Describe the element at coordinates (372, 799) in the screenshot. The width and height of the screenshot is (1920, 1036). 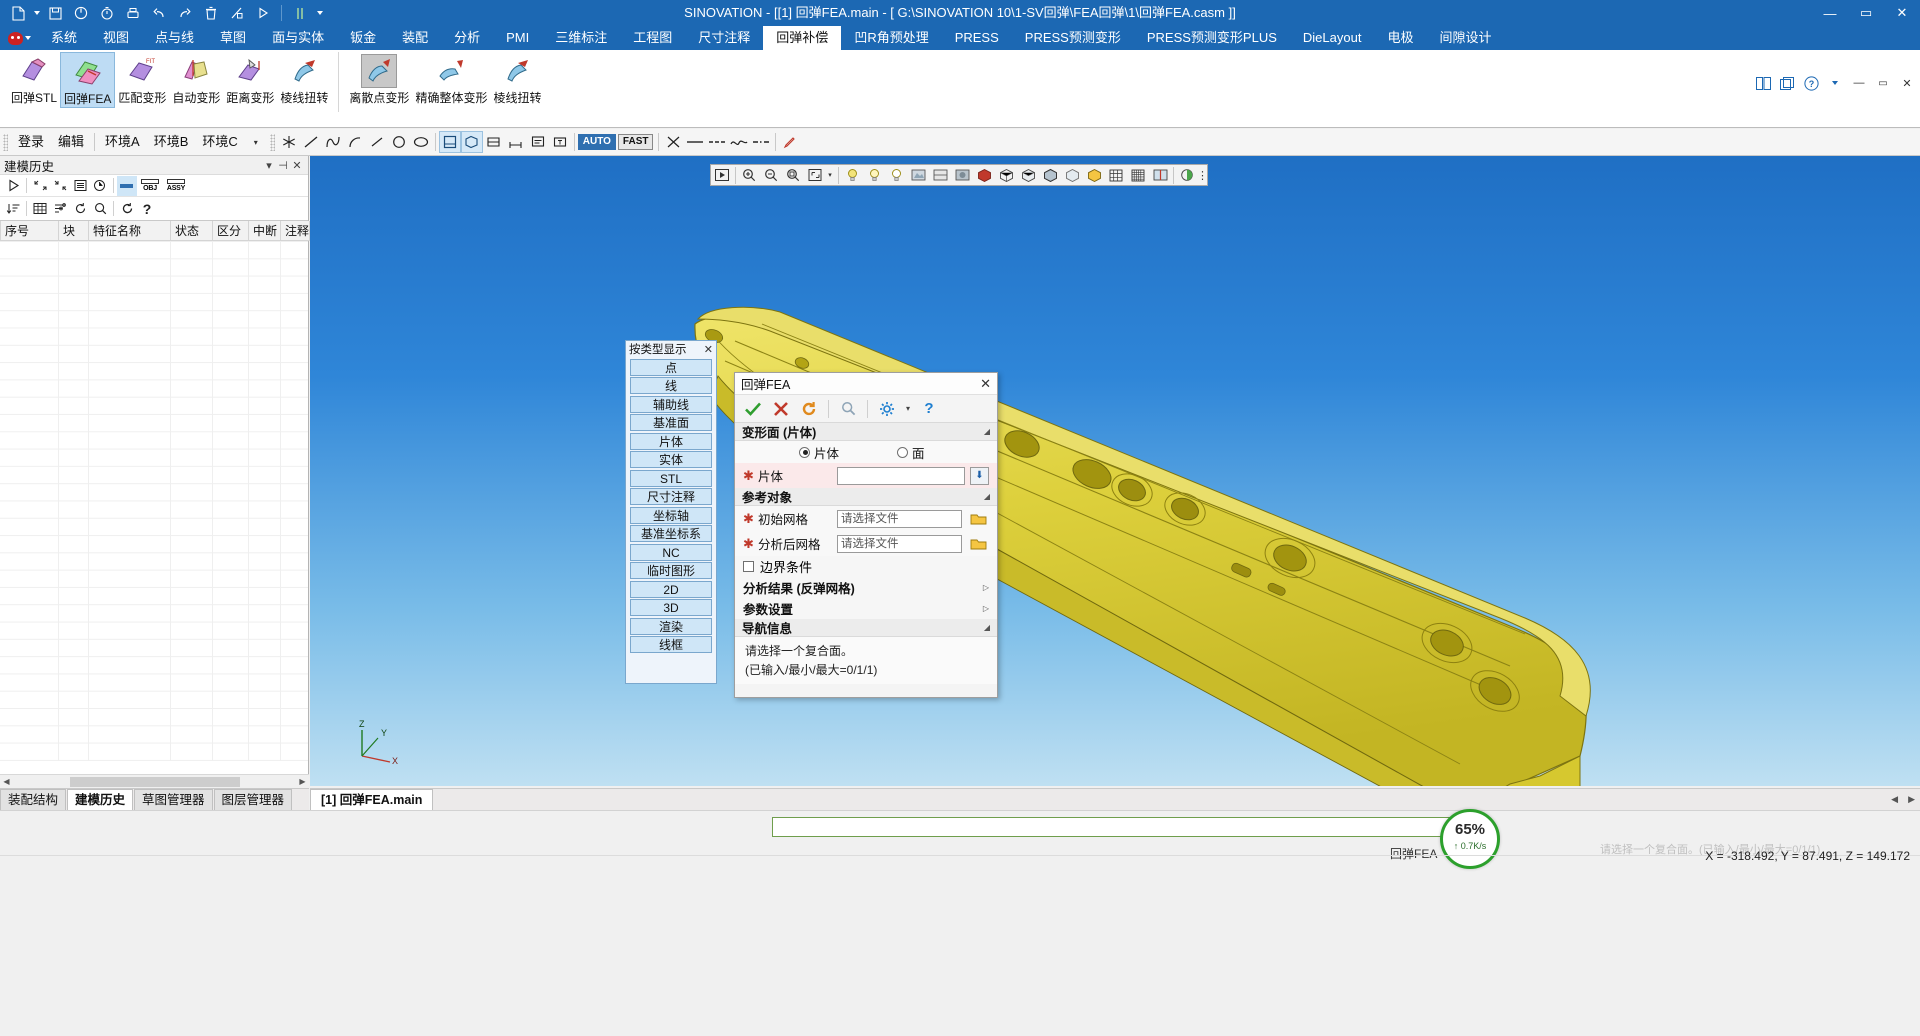
I see `document-tab-main: [1] 回弹FEA.main` at that location.